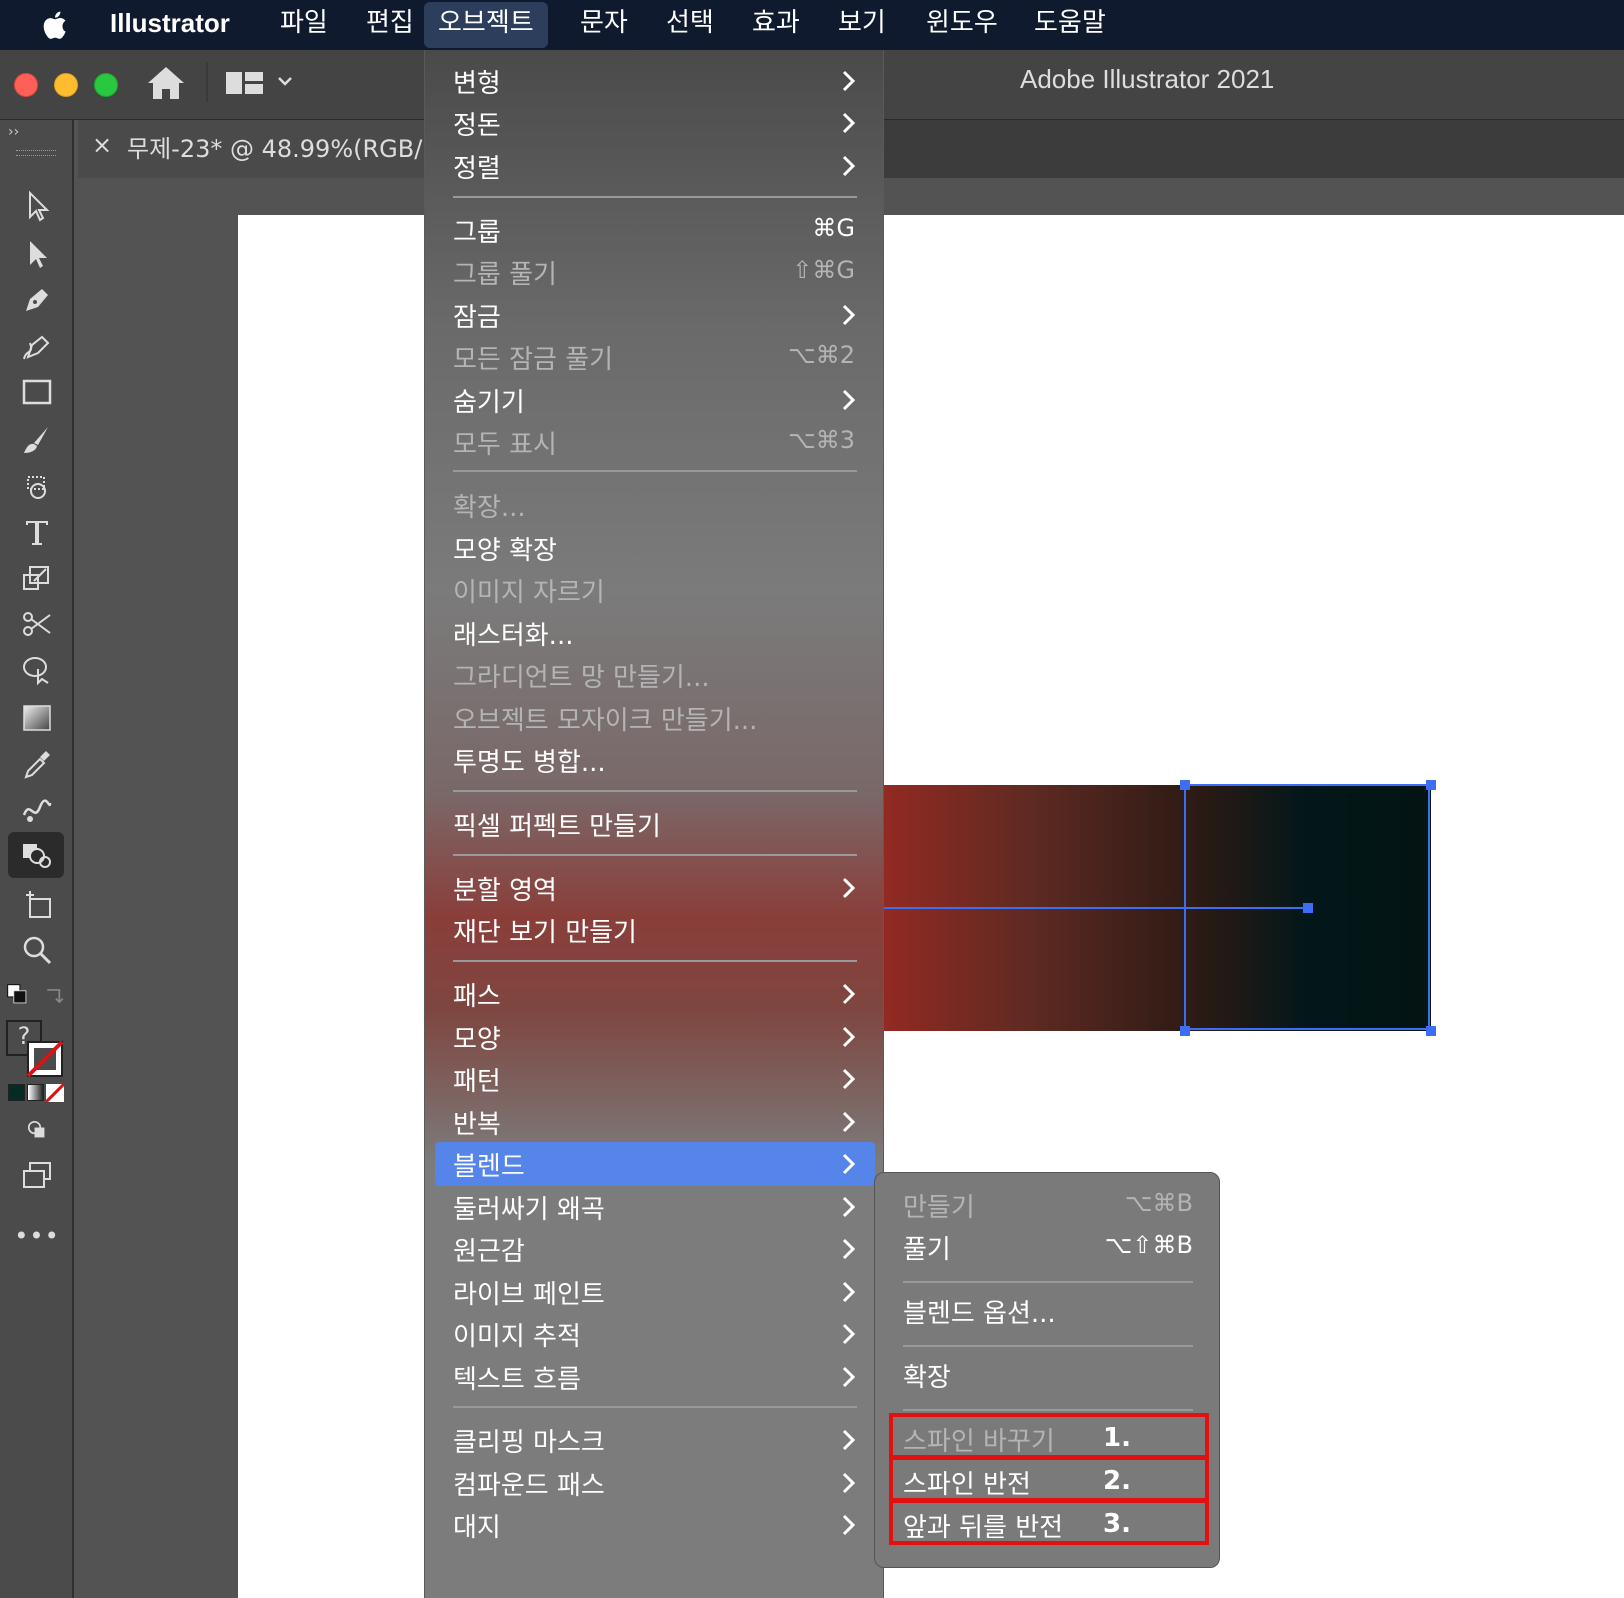  Describe the element at coordinates (477, 1082) in the screenshot. I see `menu-item-label: 패턴` at that location.